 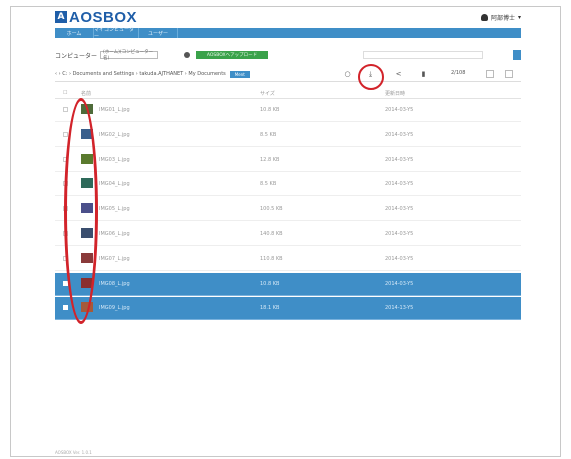 I want to click on computer-select: (ホーム)(コンピューター名), so click(x=129, y=55).